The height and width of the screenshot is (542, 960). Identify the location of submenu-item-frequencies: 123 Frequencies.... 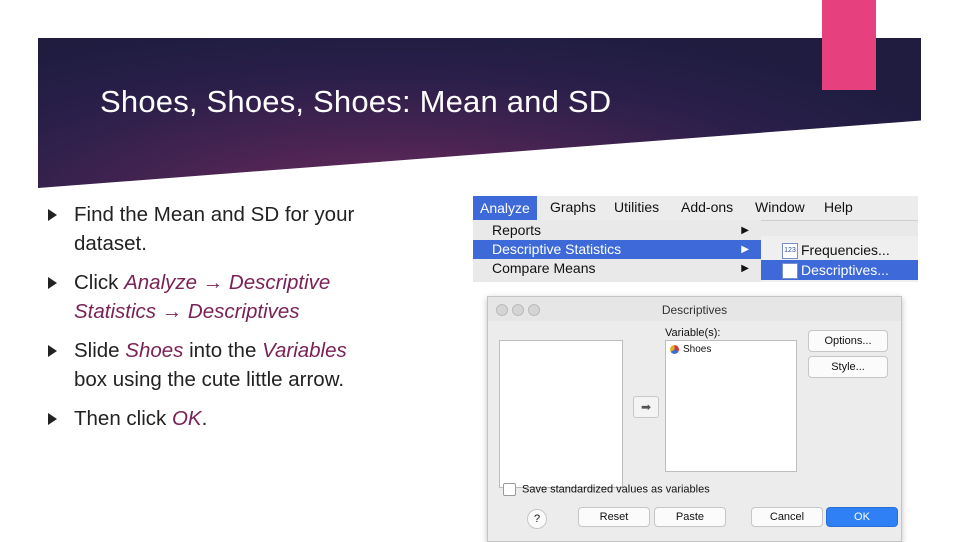
(839, 250).